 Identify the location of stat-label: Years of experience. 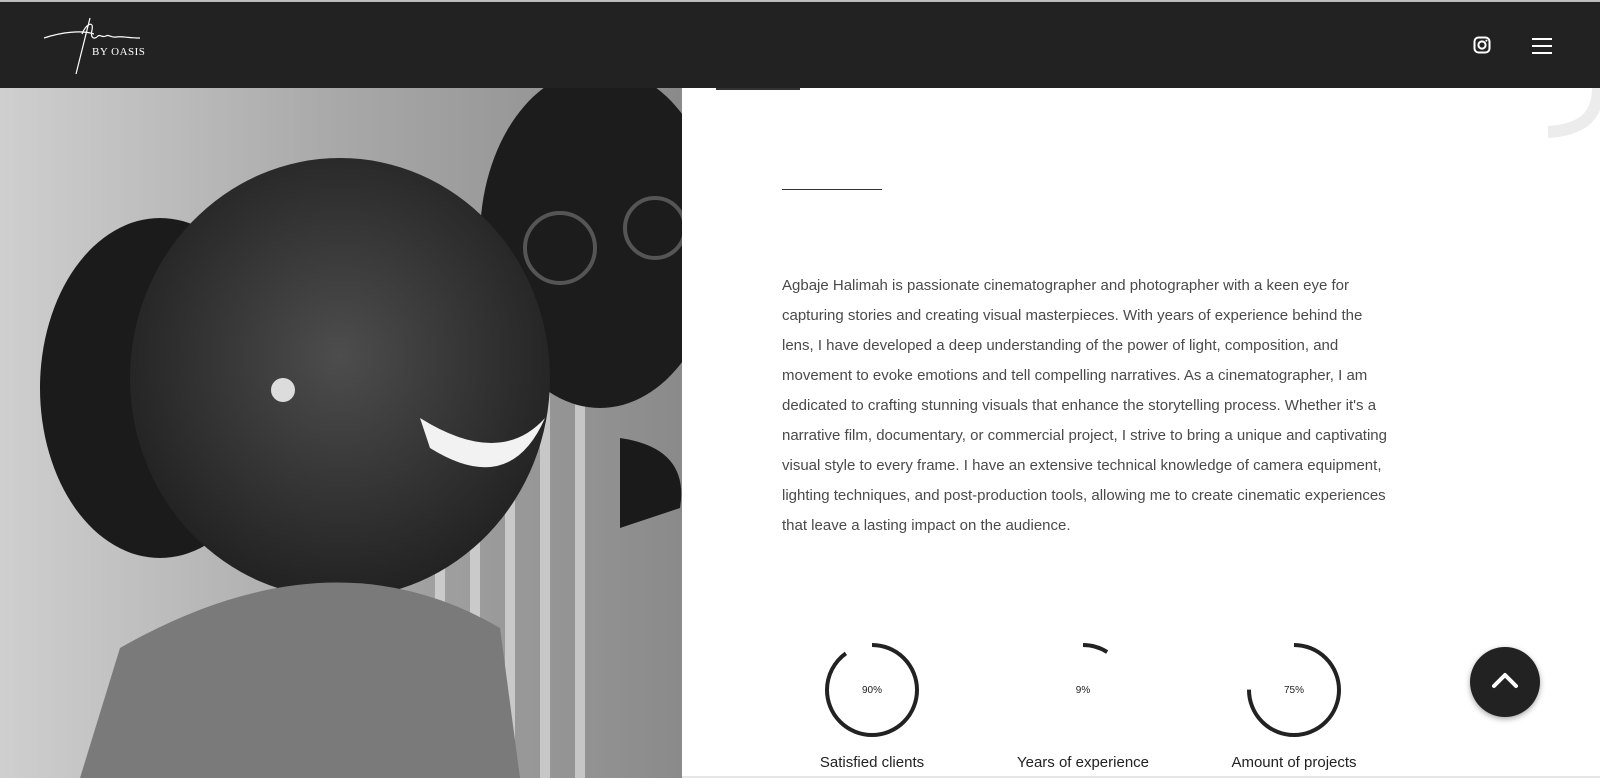
(1083, 762).